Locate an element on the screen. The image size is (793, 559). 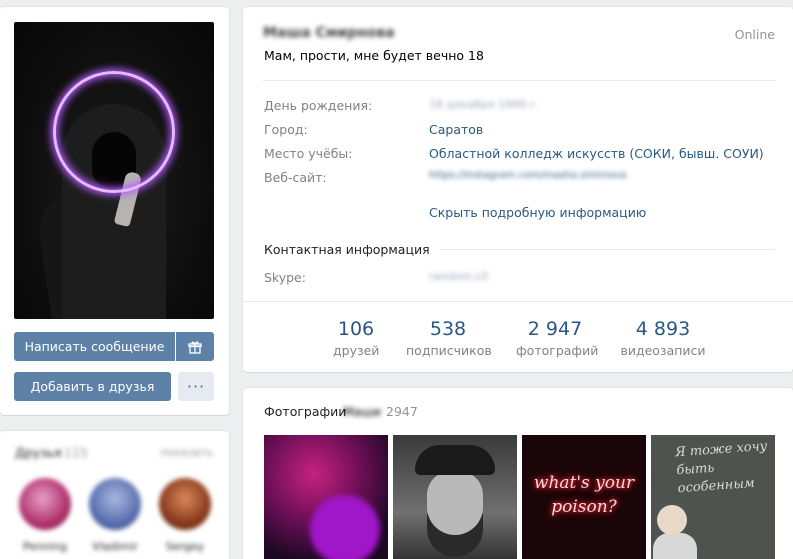
city-link: Саратов is located at coordinates (456, 129).